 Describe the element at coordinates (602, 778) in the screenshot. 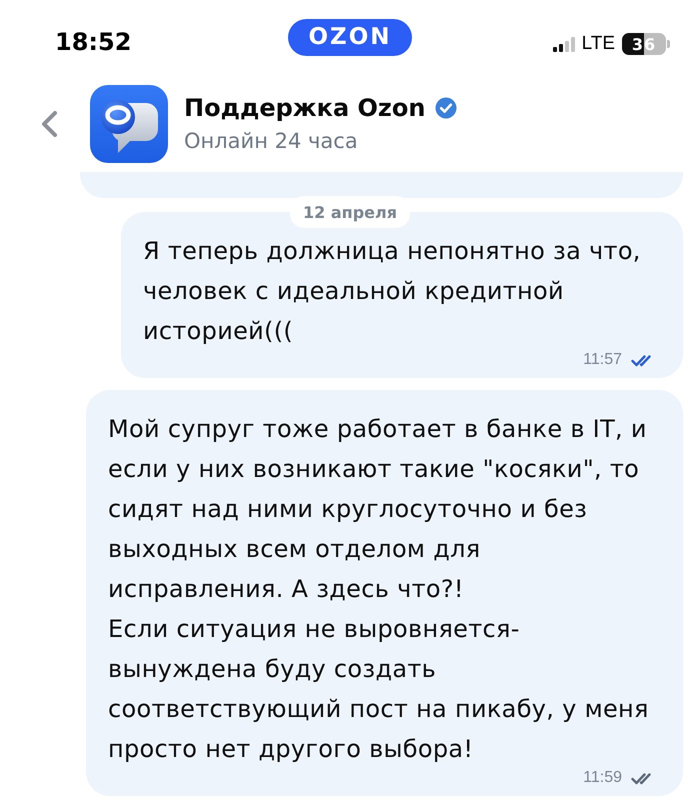

I see `message-time: 11:59` at that location.